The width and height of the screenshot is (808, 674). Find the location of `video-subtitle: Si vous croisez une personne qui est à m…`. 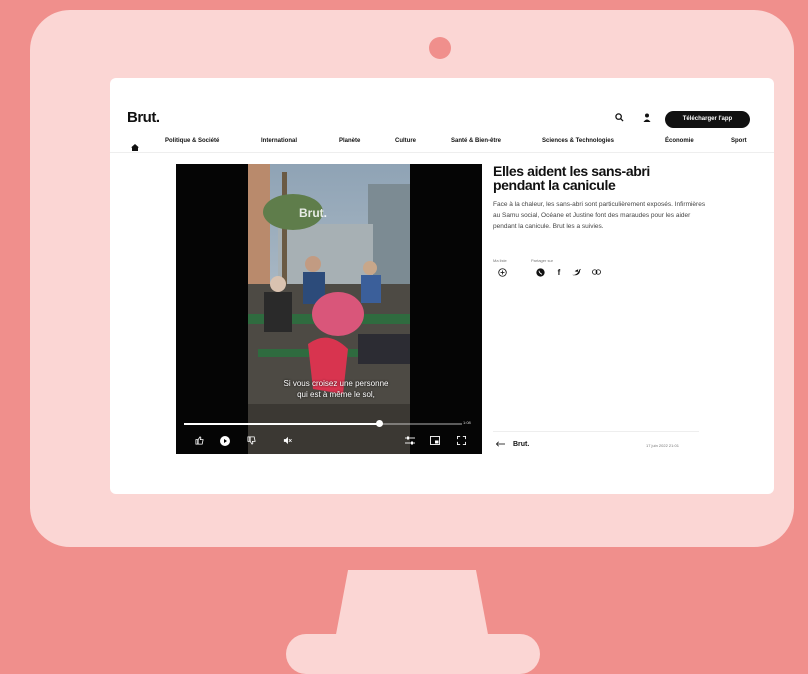

video-subtitle: Si vous croisez une personne qui est à m… is located at coordinates (336, 389).